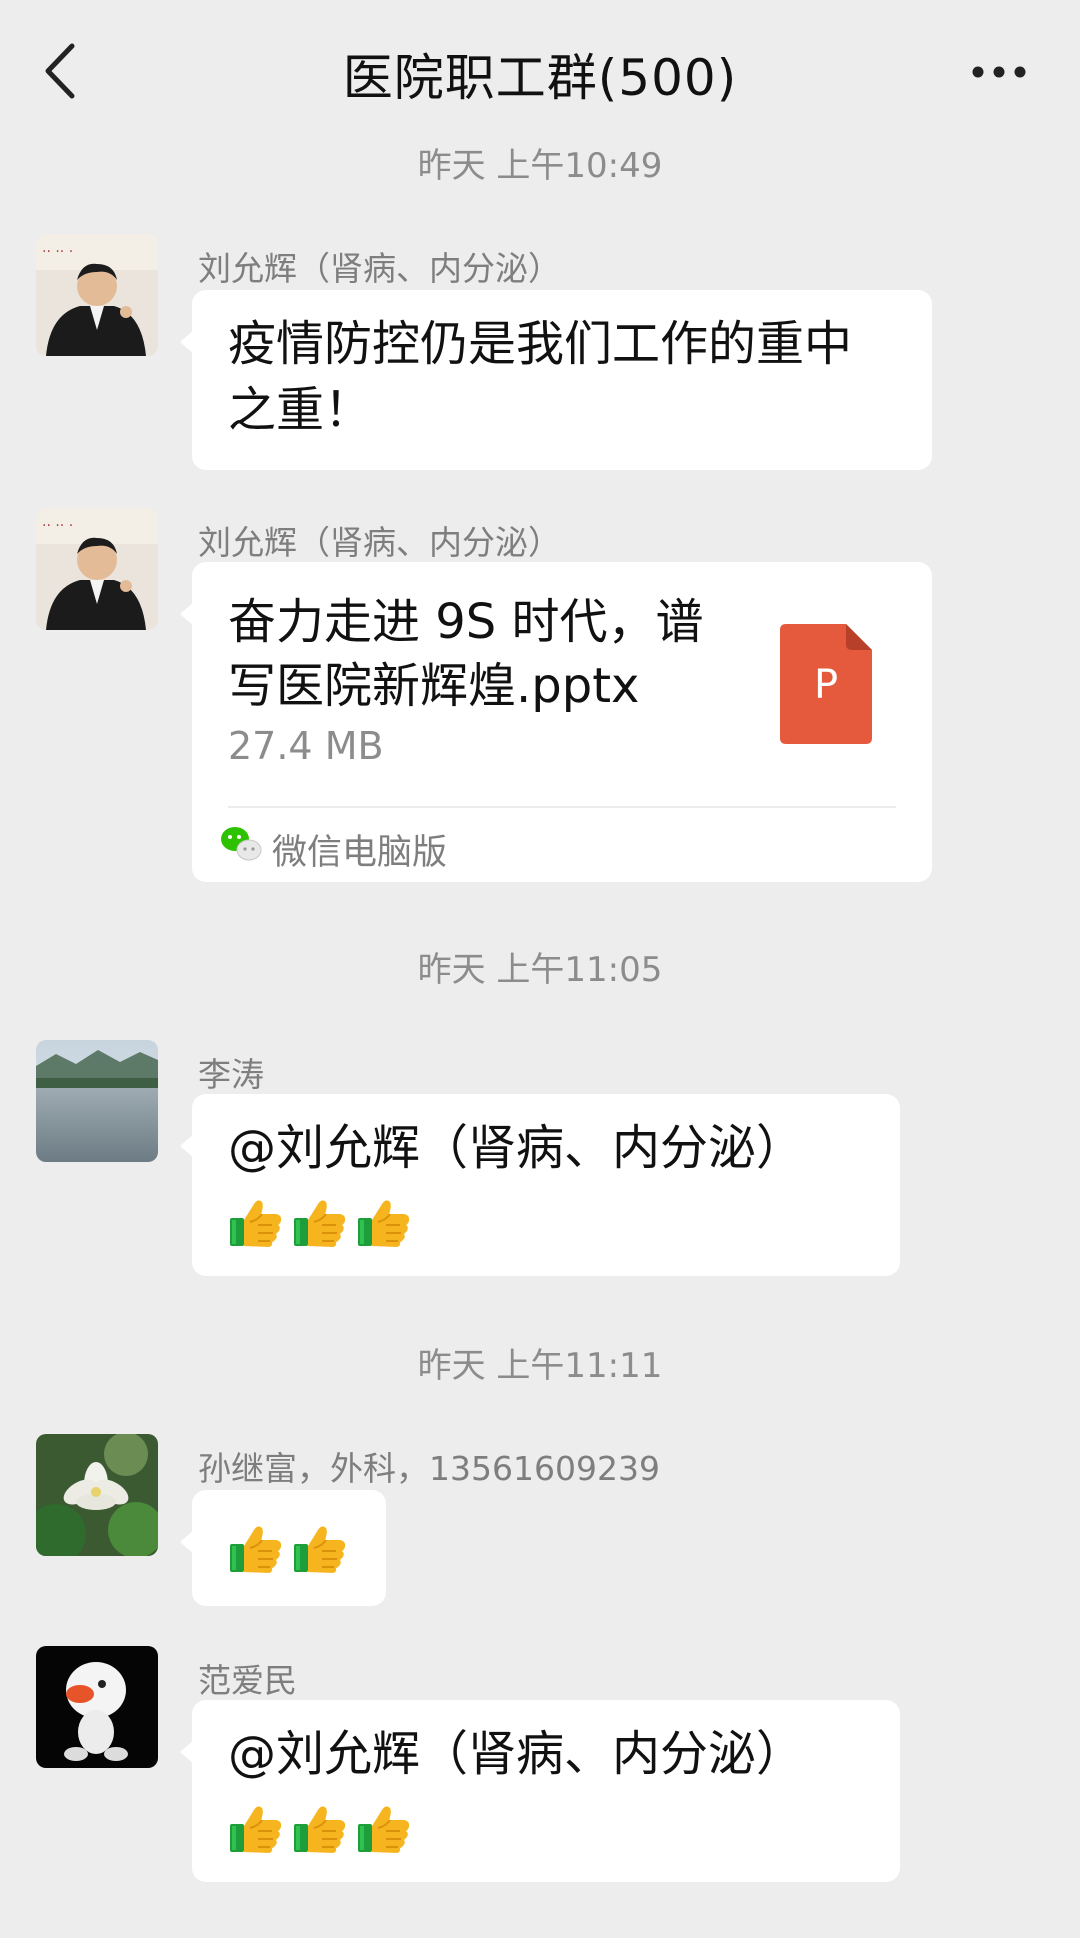  What do you see at coordinates (306, 746) in the screenshot?
I see `file-size: 27.4 MB` at bounding box center [306, 746].